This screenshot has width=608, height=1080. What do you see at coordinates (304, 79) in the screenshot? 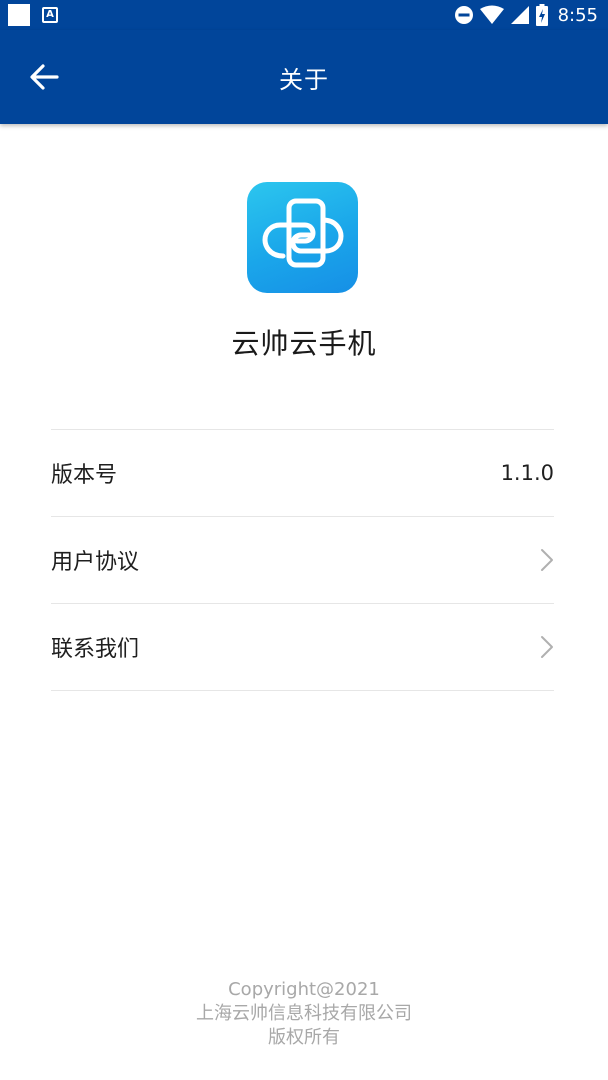
I see `page-title: 关于` at bounding box center [304, 79].